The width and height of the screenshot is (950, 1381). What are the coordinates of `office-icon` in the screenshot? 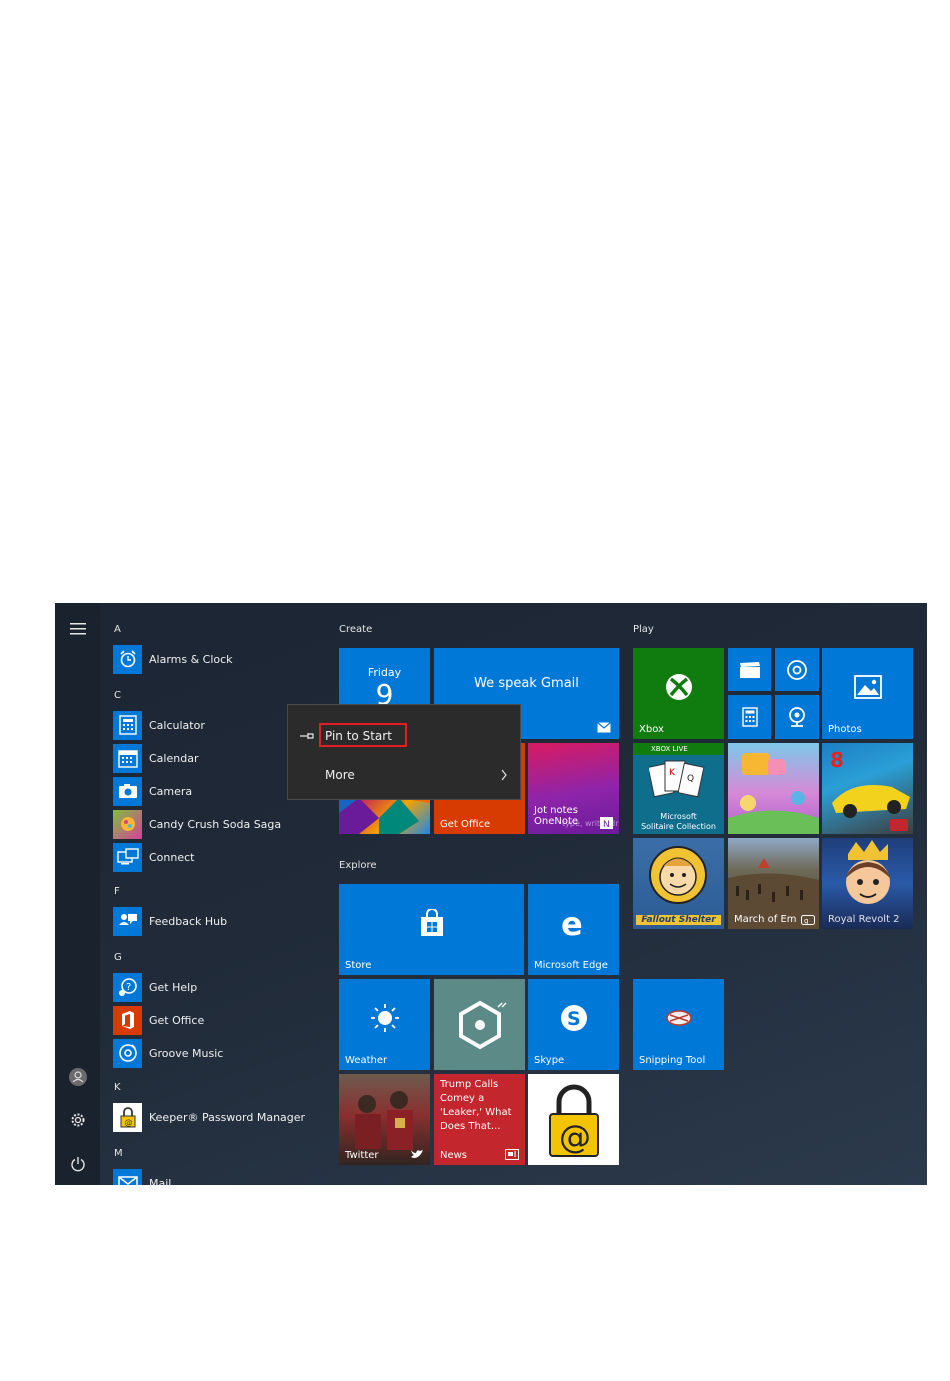 It's located at (127, 1020).